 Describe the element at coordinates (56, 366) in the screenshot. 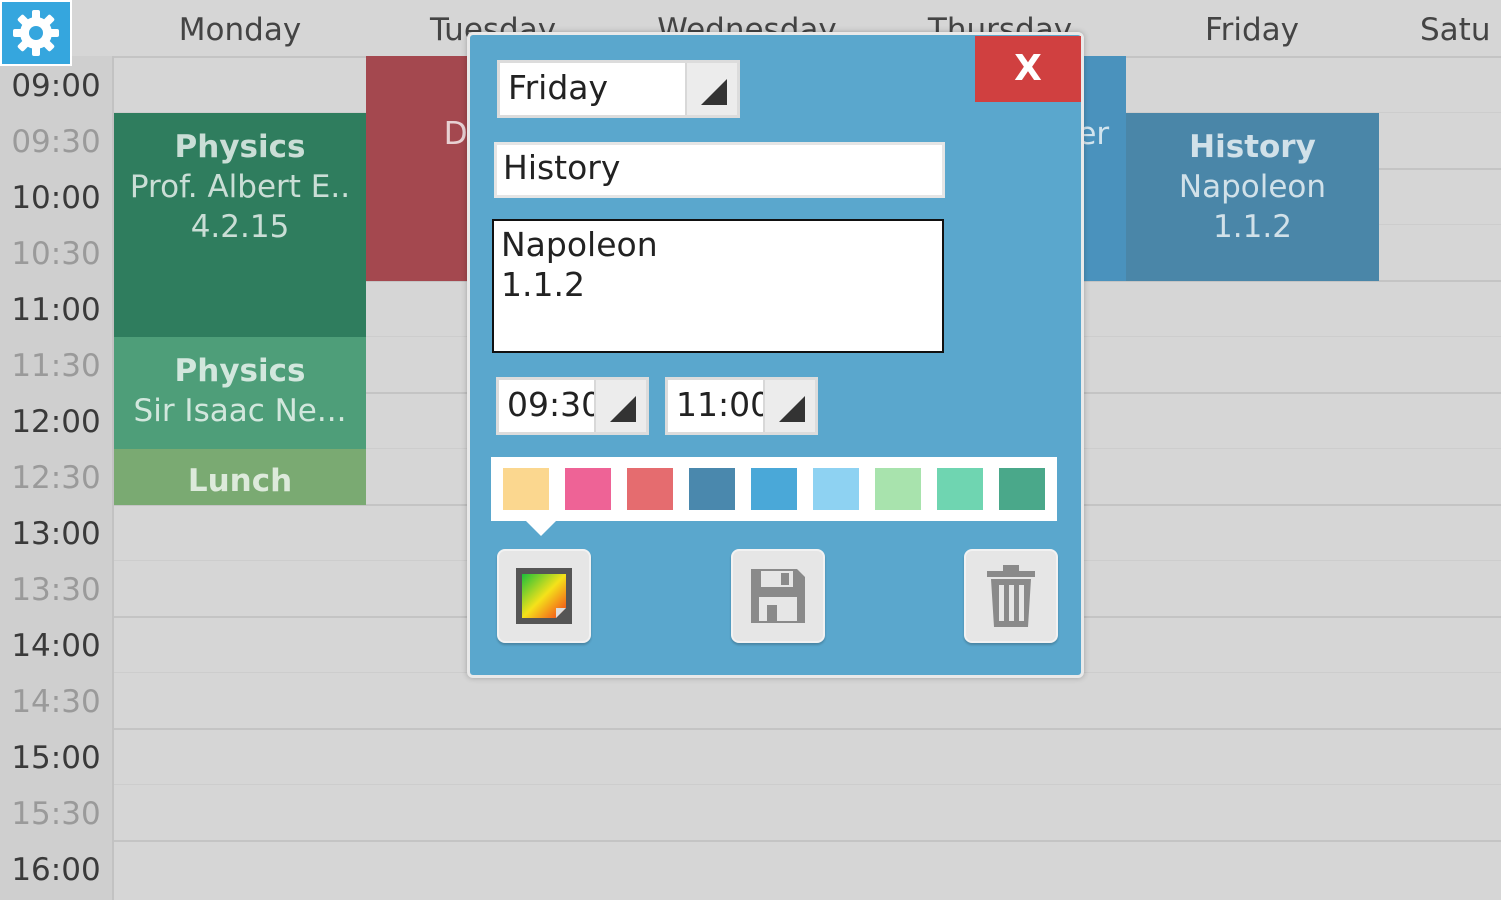

I see `time-label: 11:30` at that location.